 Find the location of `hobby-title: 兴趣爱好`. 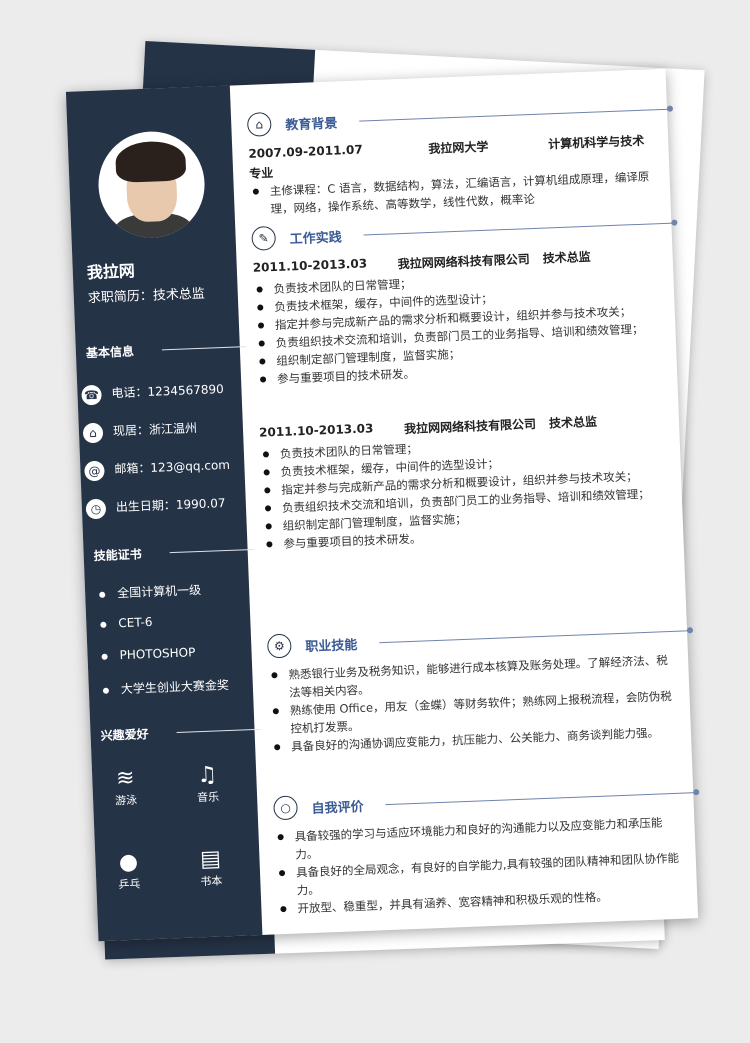

hobby-title: 兴趣爱好 is located at coordinates (180, 734).